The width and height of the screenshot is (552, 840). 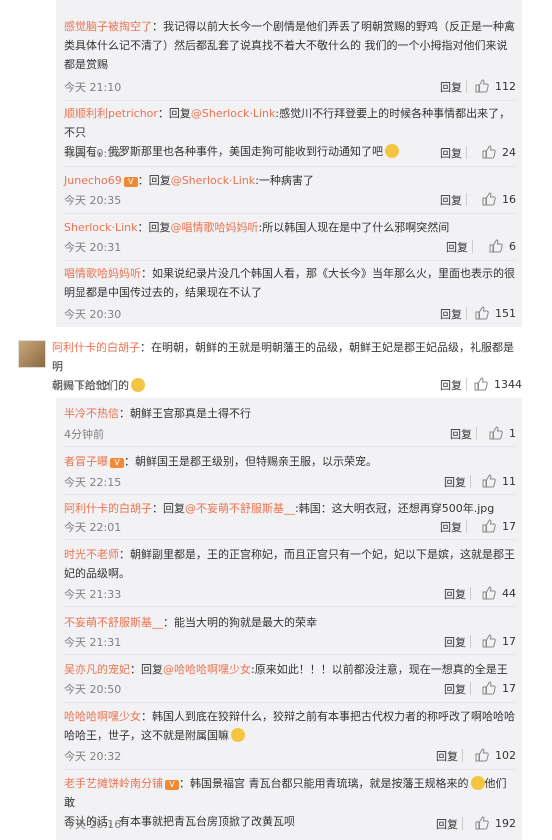 I want to click on reply-meta: 今天 22:01 回复 17, so click(x=290, y=527).